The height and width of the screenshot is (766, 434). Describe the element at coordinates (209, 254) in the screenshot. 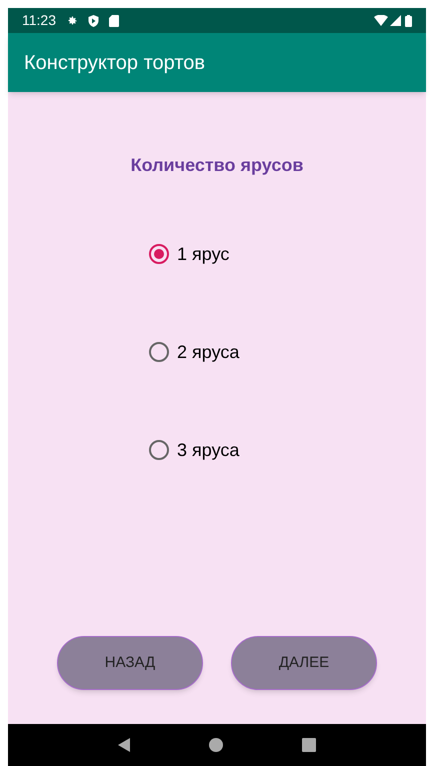

I see `radio-option: 1 ярус` at that location.